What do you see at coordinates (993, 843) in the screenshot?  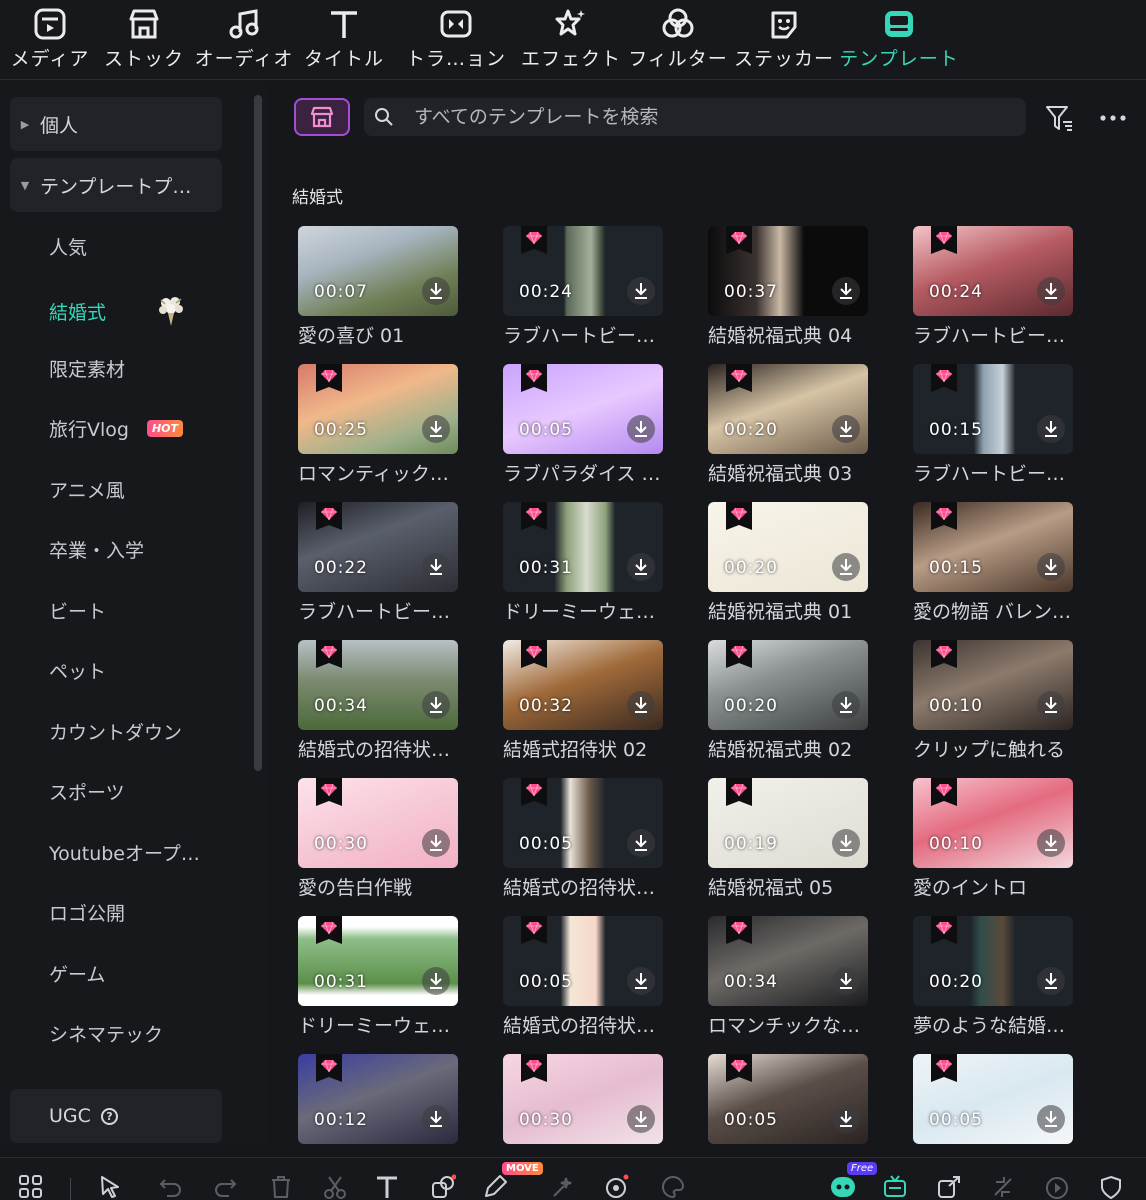 I see `template-card: 00:10 愛のイントロ` at bounding box center [993, 843].